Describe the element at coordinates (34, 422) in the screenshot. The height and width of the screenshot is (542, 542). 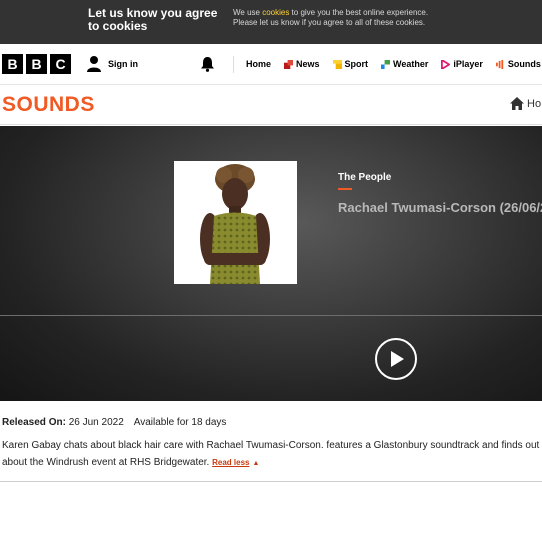
I see `released-label: Released On:` at that location.